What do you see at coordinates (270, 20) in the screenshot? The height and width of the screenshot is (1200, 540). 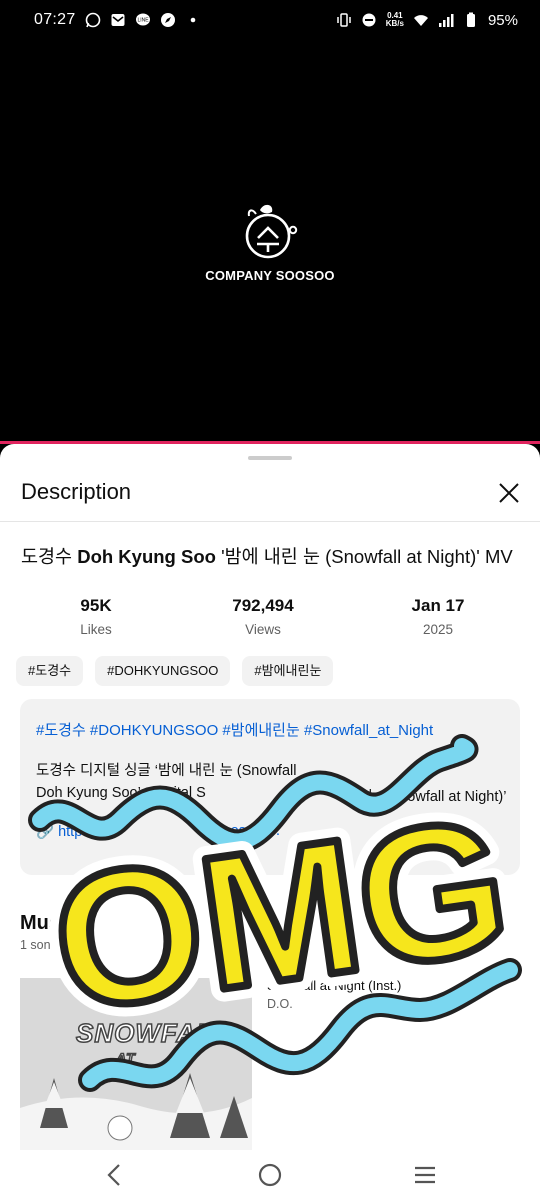 I see `status-bar: 07:27 LINE 0.41 KB/s 95%` at bounding box center [270, 20].